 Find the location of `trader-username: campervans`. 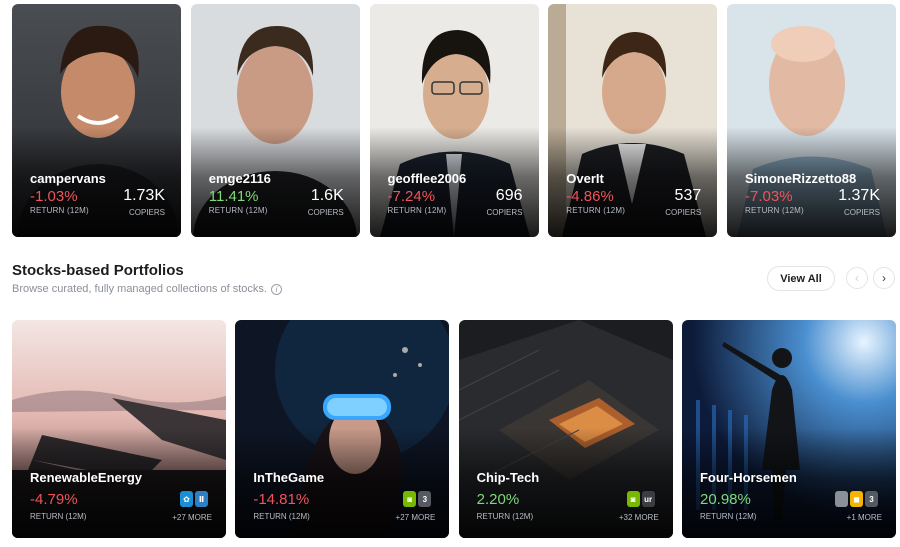

trader-username: campervans is located at coordinates (68, 178).